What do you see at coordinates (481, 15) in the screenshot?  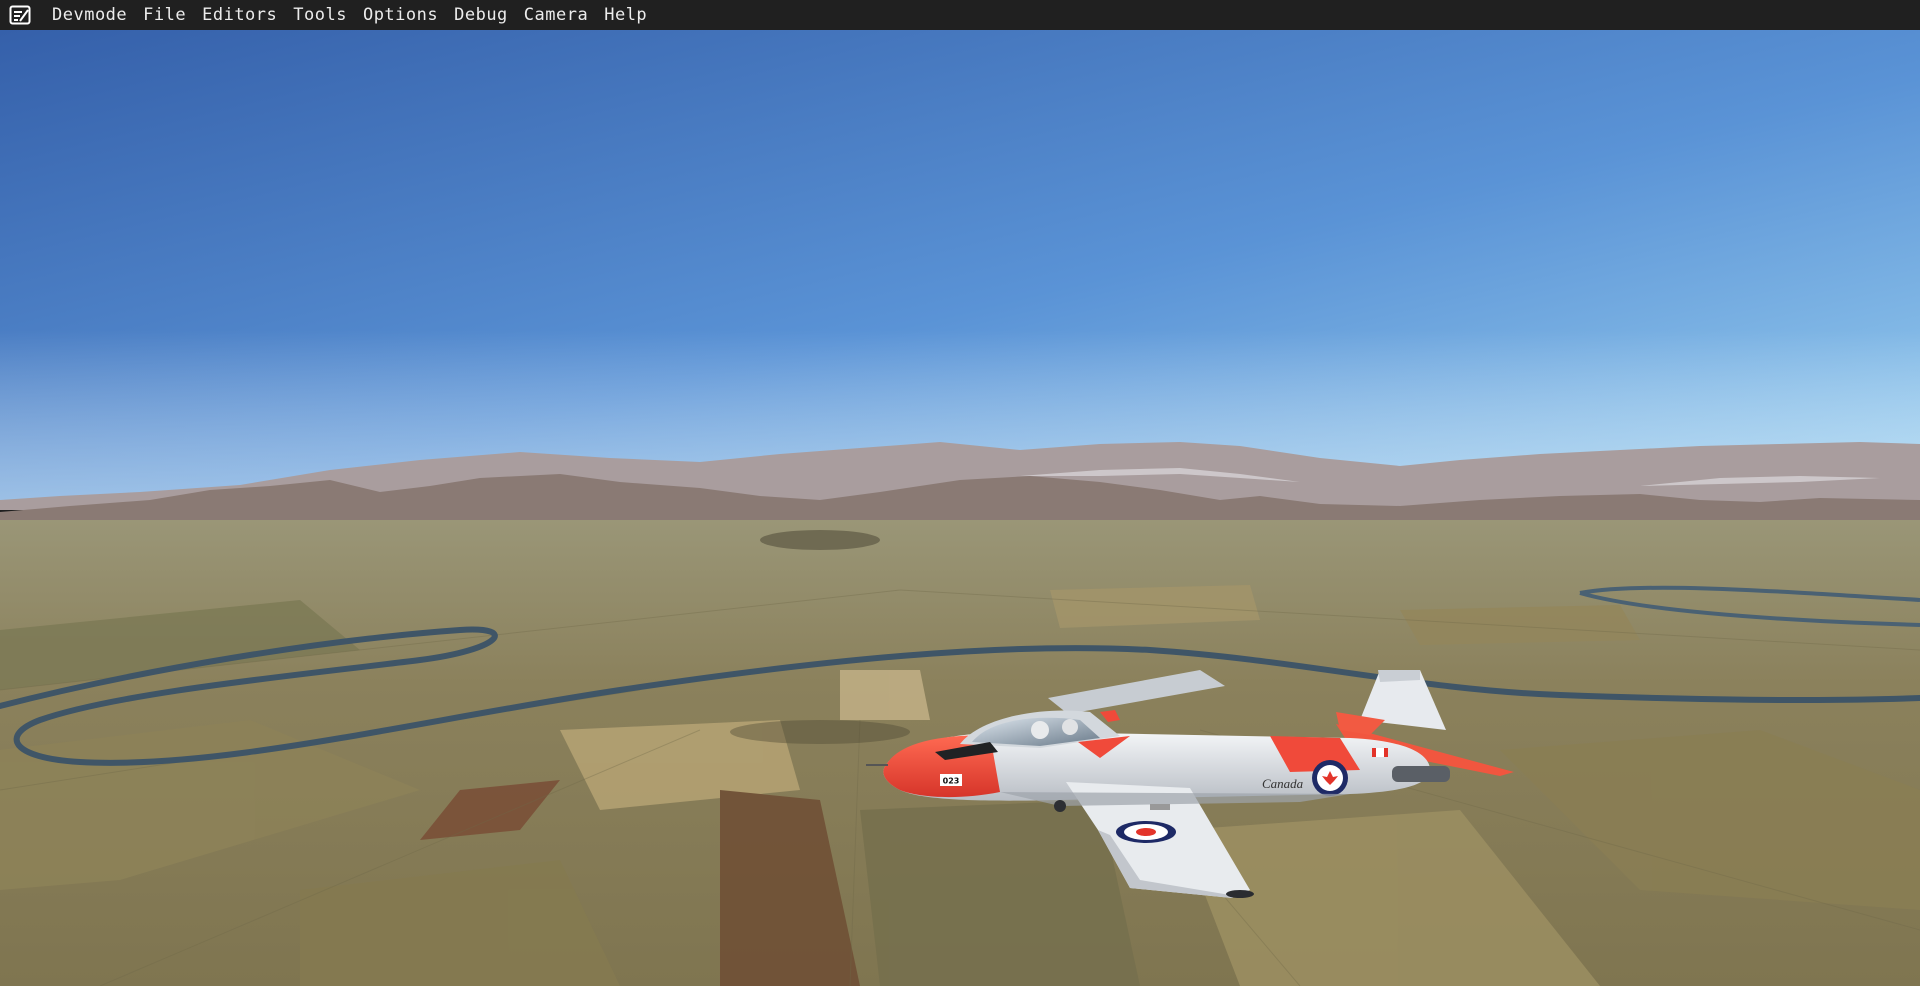 I see `menu-debug: Debug` at bounding box center [481, 15].